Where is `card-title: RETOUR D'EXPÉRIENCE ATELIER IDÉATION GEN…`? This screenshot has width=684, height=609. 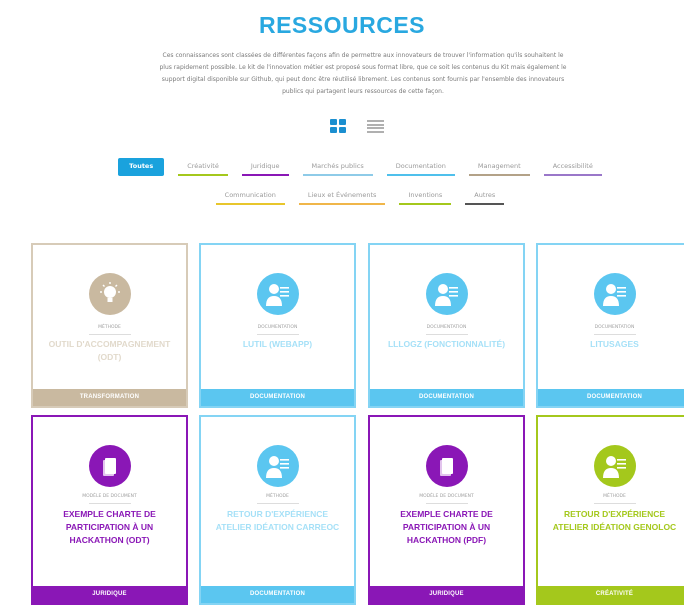
card-title: RETOUR D'EXPÉRIENCE ATELIER IDÉATION GEN… is located at coordinates (614, 521).